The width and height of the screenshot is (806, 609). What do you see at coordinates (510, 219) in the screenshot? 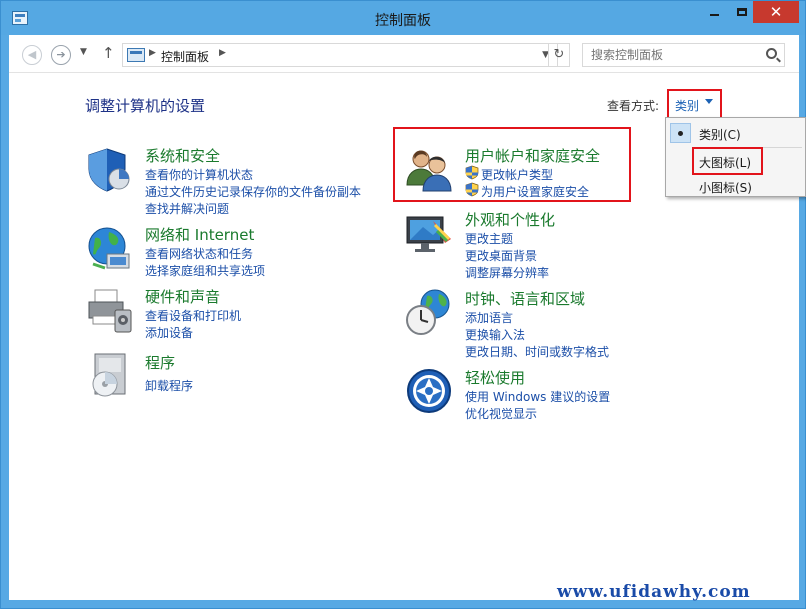
I see `appearance-title: 外观和个性化` at bounding box center [510, 219].